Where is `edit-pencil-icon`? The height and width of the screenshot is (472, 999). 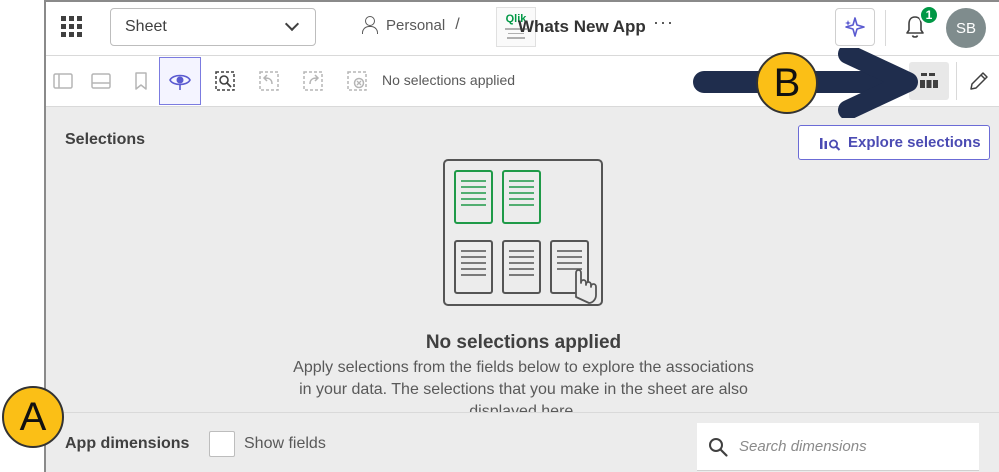 edit-pencil-icon is located at coordinates (979, 81).